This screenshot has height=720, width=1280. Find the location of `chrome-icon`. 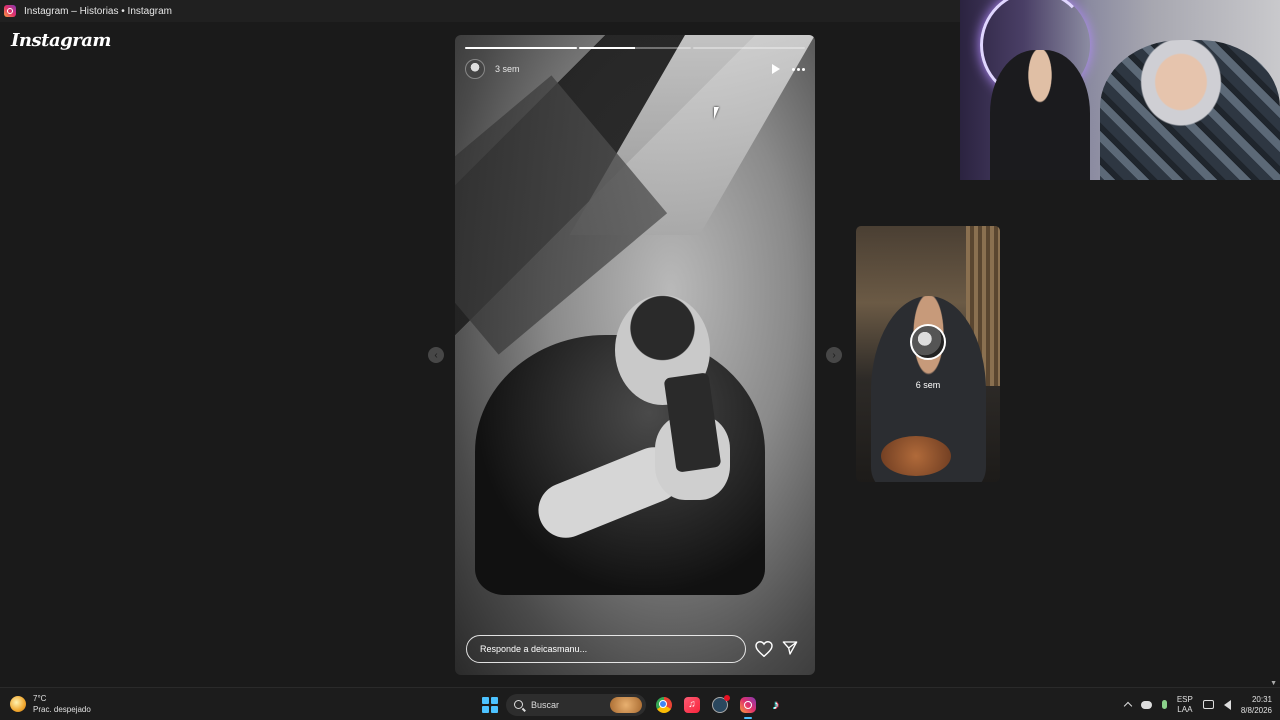

chrome-icon is located at coordinates (664, 704).